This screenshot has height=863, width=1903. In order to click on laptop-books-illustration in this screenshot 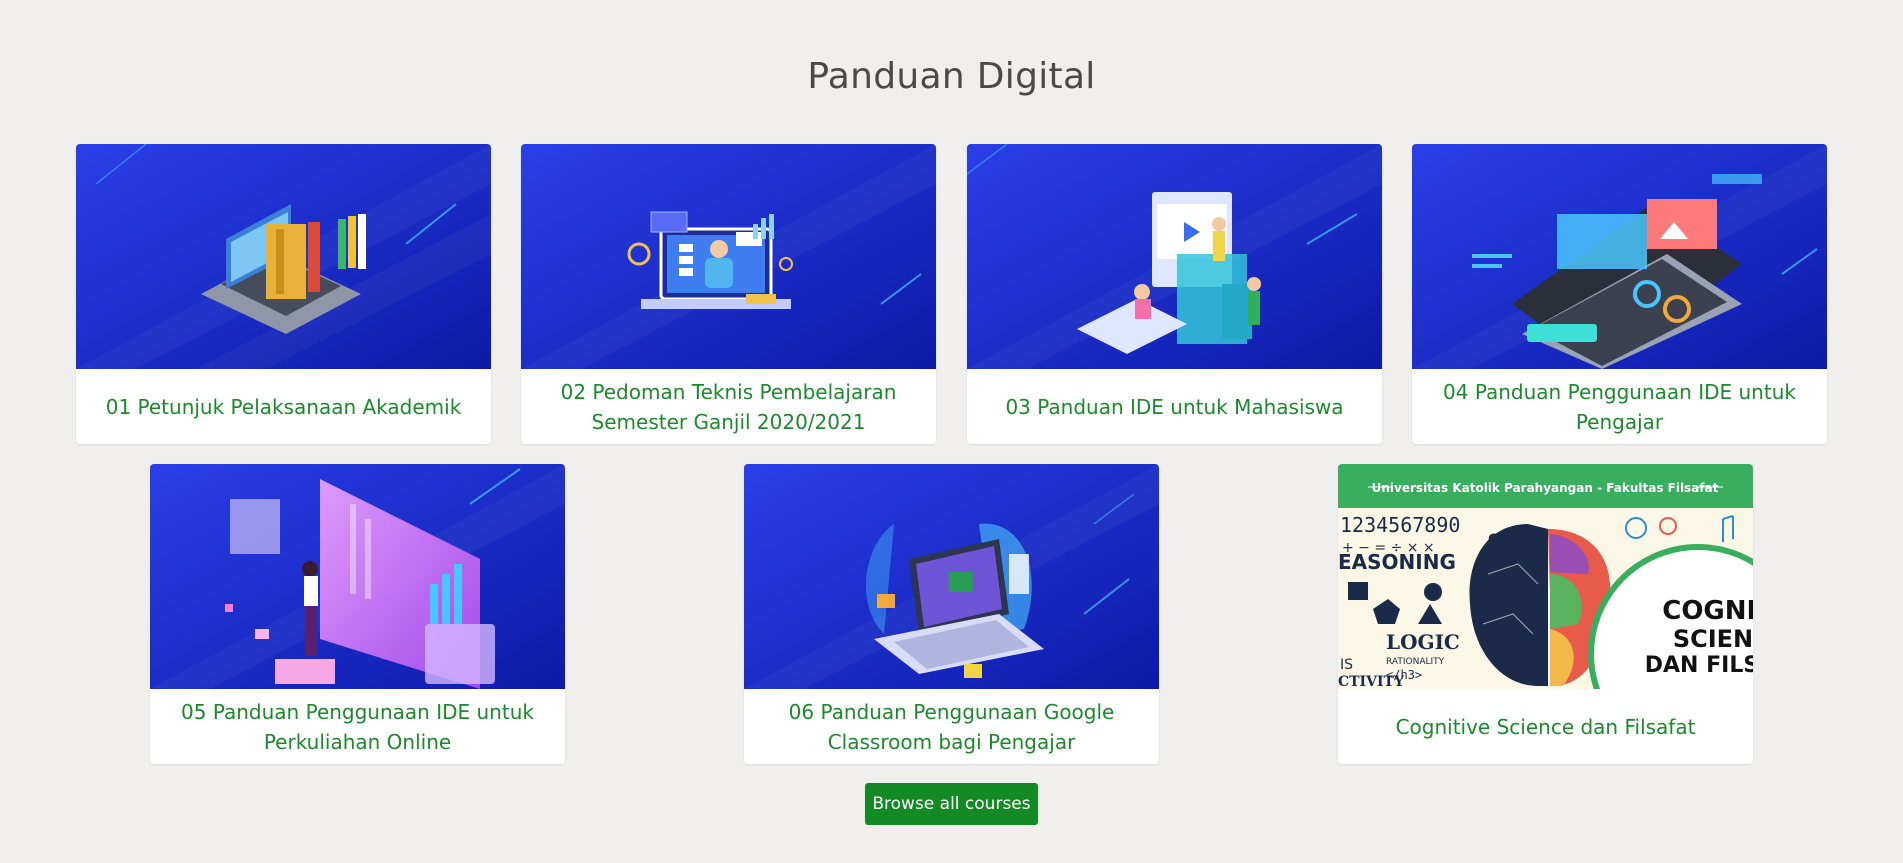, I will do `click(283, 256)`.